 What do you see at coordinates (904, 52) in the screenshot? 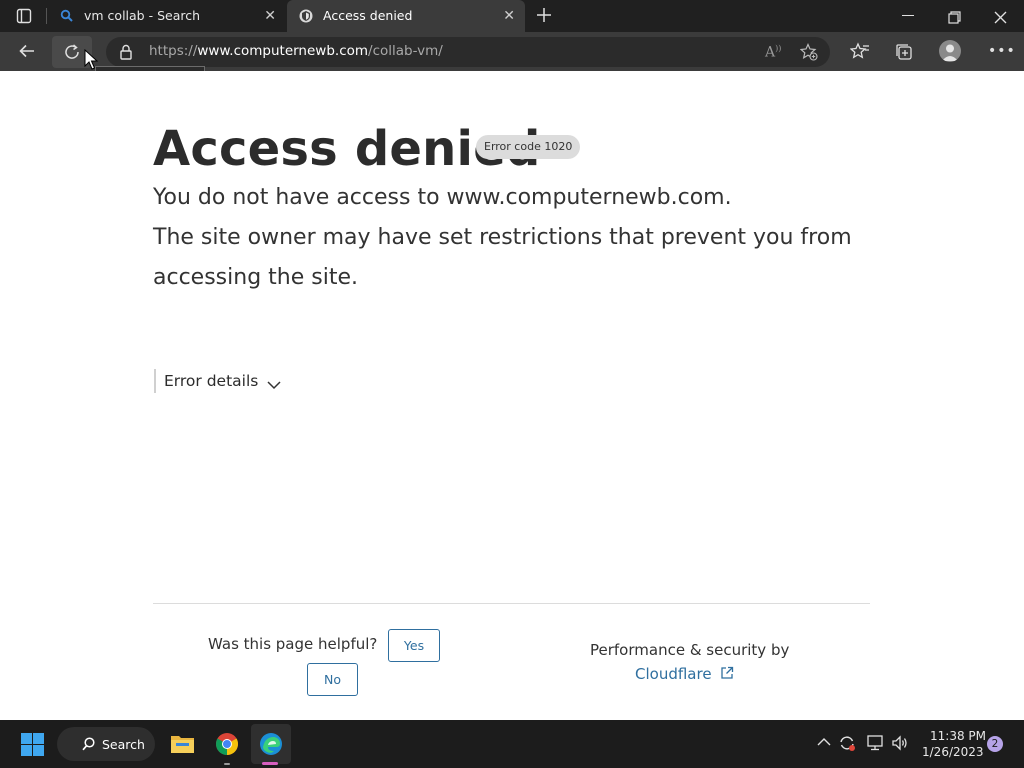
I see `collections-icon` at bounding box center [904, 52].